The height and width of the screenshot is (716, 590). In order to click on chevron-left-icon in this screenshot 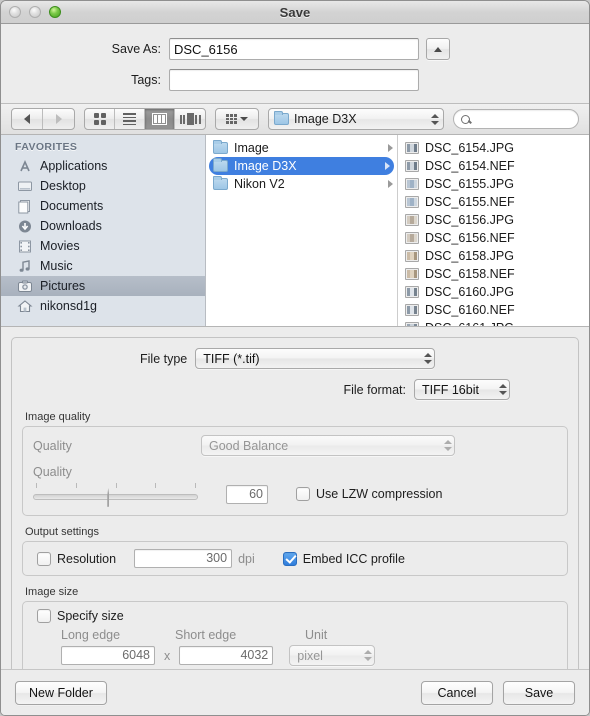, I will do `click(27, 119)`.